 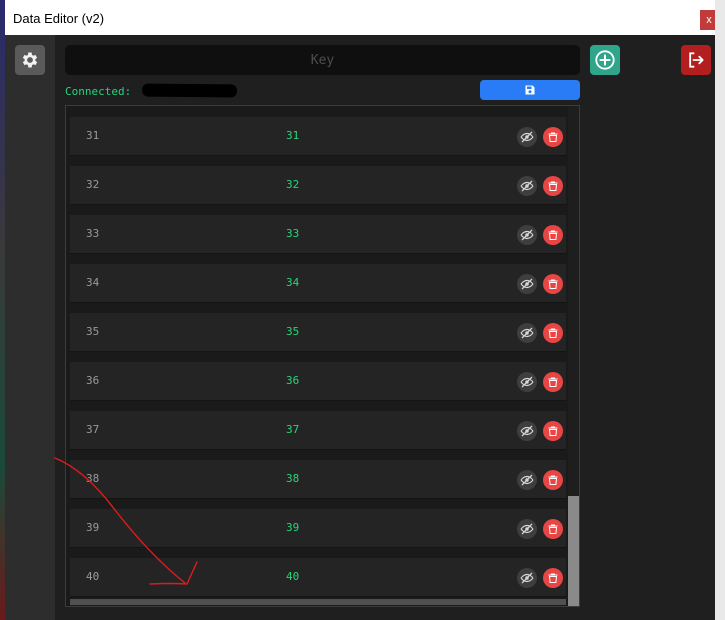 I want to click on vertical-scrollbar, so click(x=573, y=356).